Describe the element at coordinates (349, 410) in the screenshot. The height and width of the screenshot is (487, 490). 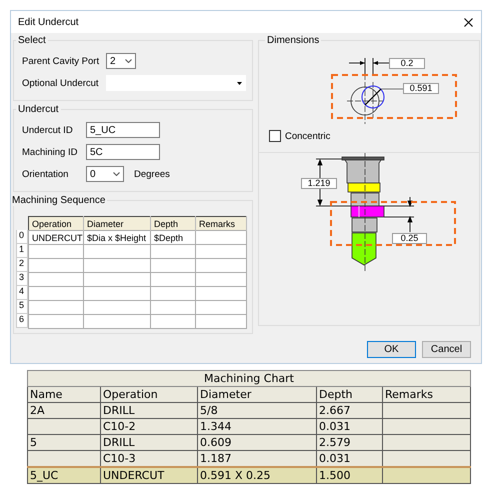
I see `table-cell: 2.667` at that location.